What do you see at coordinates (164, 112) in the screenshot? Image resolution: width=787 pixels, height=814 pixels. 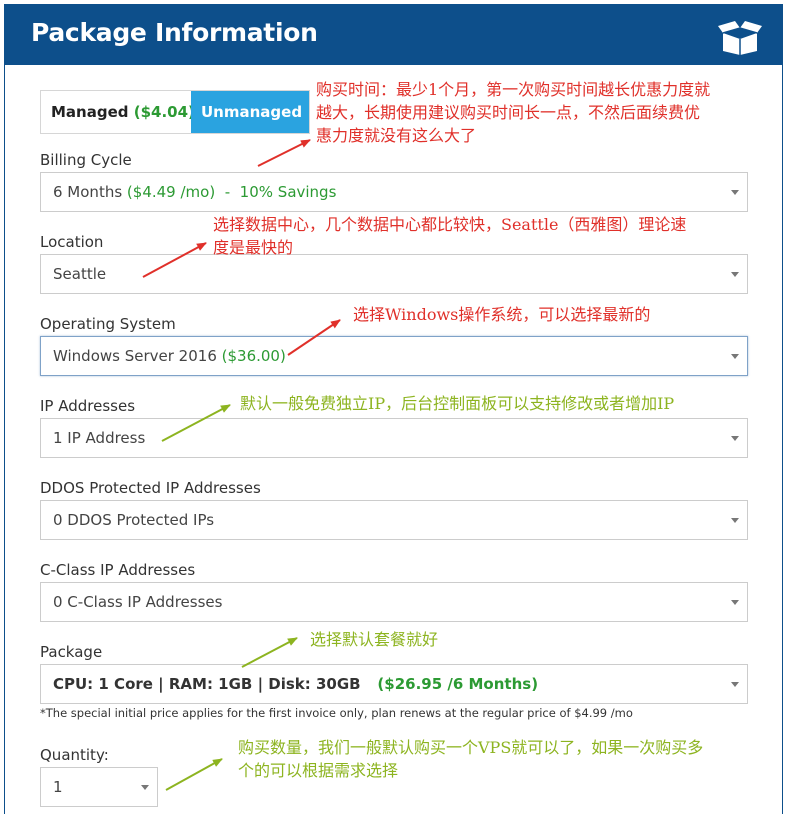 I see `managed-price: ($4.04)` at bounding box center [164, 112].